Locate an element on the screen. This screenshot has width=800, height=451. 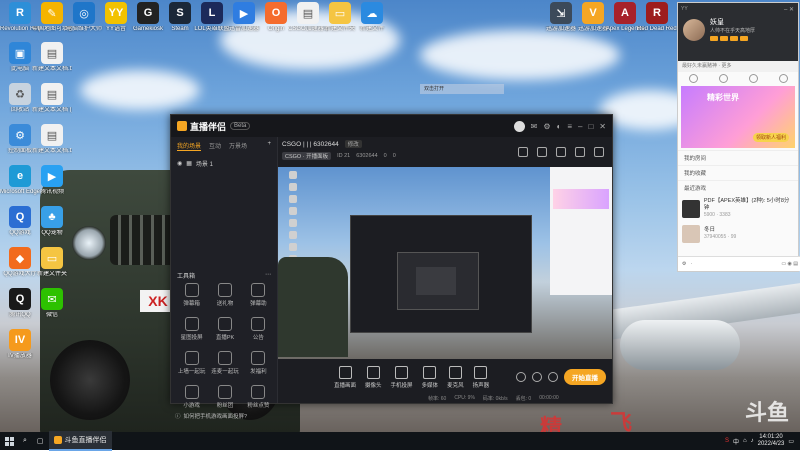
tool-item: 粉丝点赞 is located at coordinates (258, 397).